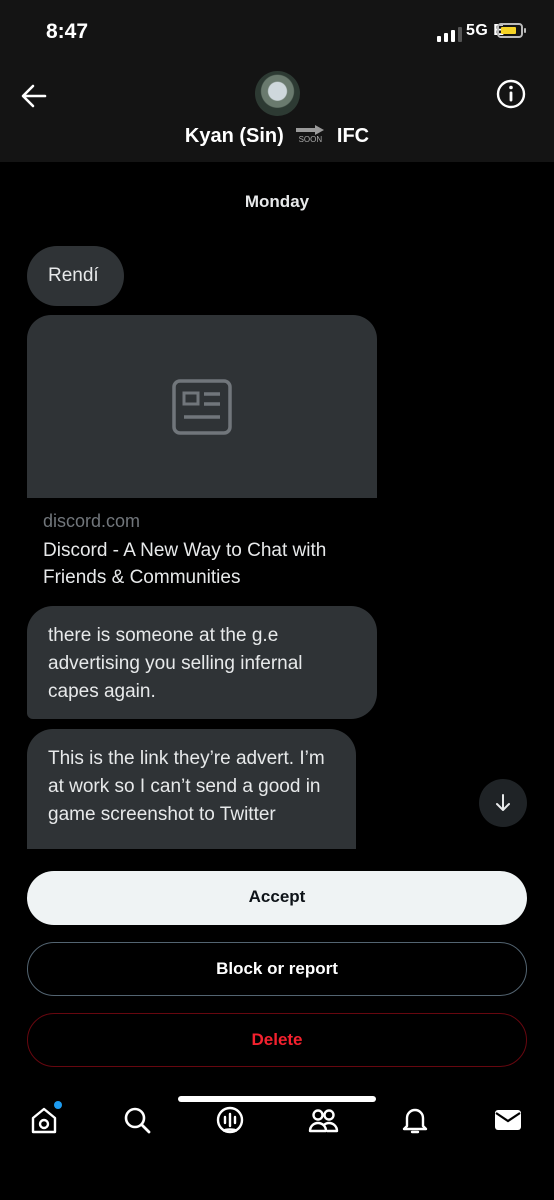 This screenshot has width=554, height=1200. What do you see at coordinates (310, 134) in the screenshot?
I see `soon-arrow-badge: SOON` at bounding box center [310, 134].